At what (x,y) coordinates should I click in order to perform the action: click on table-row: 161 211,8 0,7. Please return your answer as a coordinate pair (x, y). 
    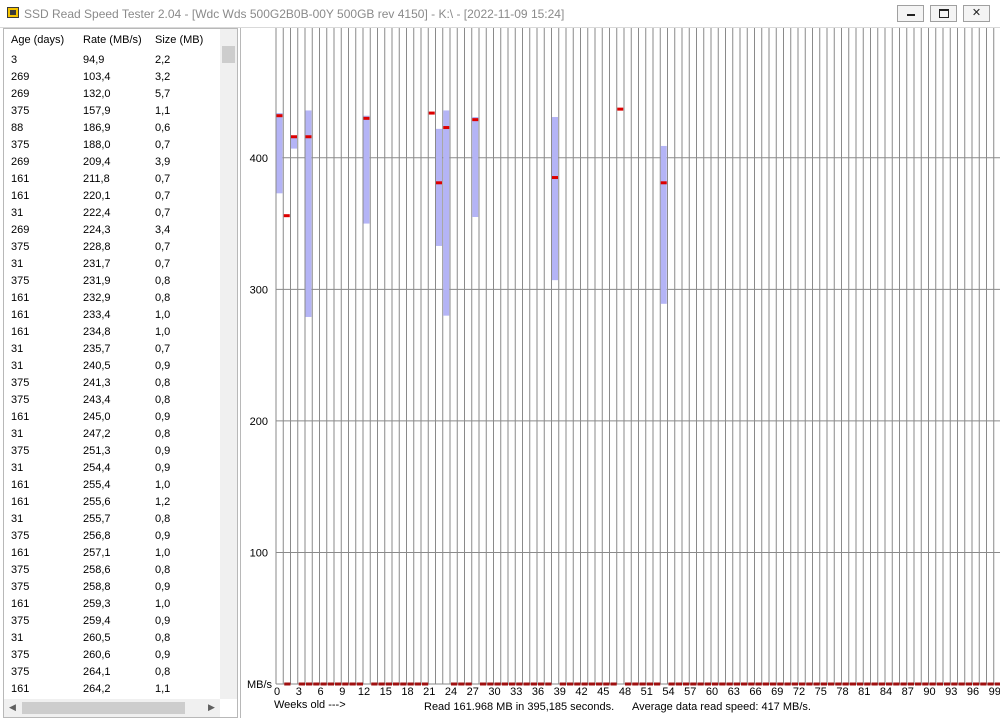
    Looking at the image, I should click on (112, 179).